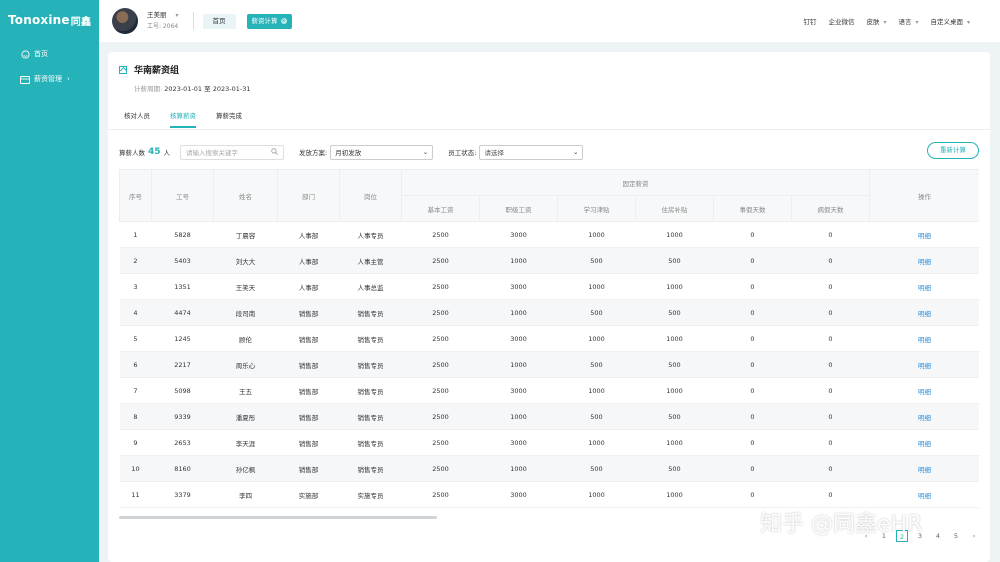 Image resolution: width=1000 pixels, height=562 pixels. Describe the element at coordinates (245, 234) in the screenshot. I see `table-cell: 丁晨容` at that location.